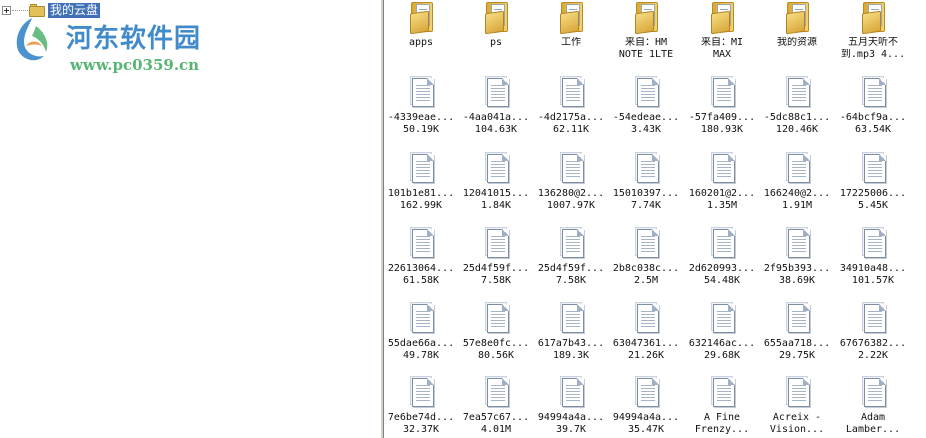 The width and height of the screenshot is (926, 438). Describe the element at coordinates (496, 42) in the screenshot. I see `file-name-label: ps` at that location.